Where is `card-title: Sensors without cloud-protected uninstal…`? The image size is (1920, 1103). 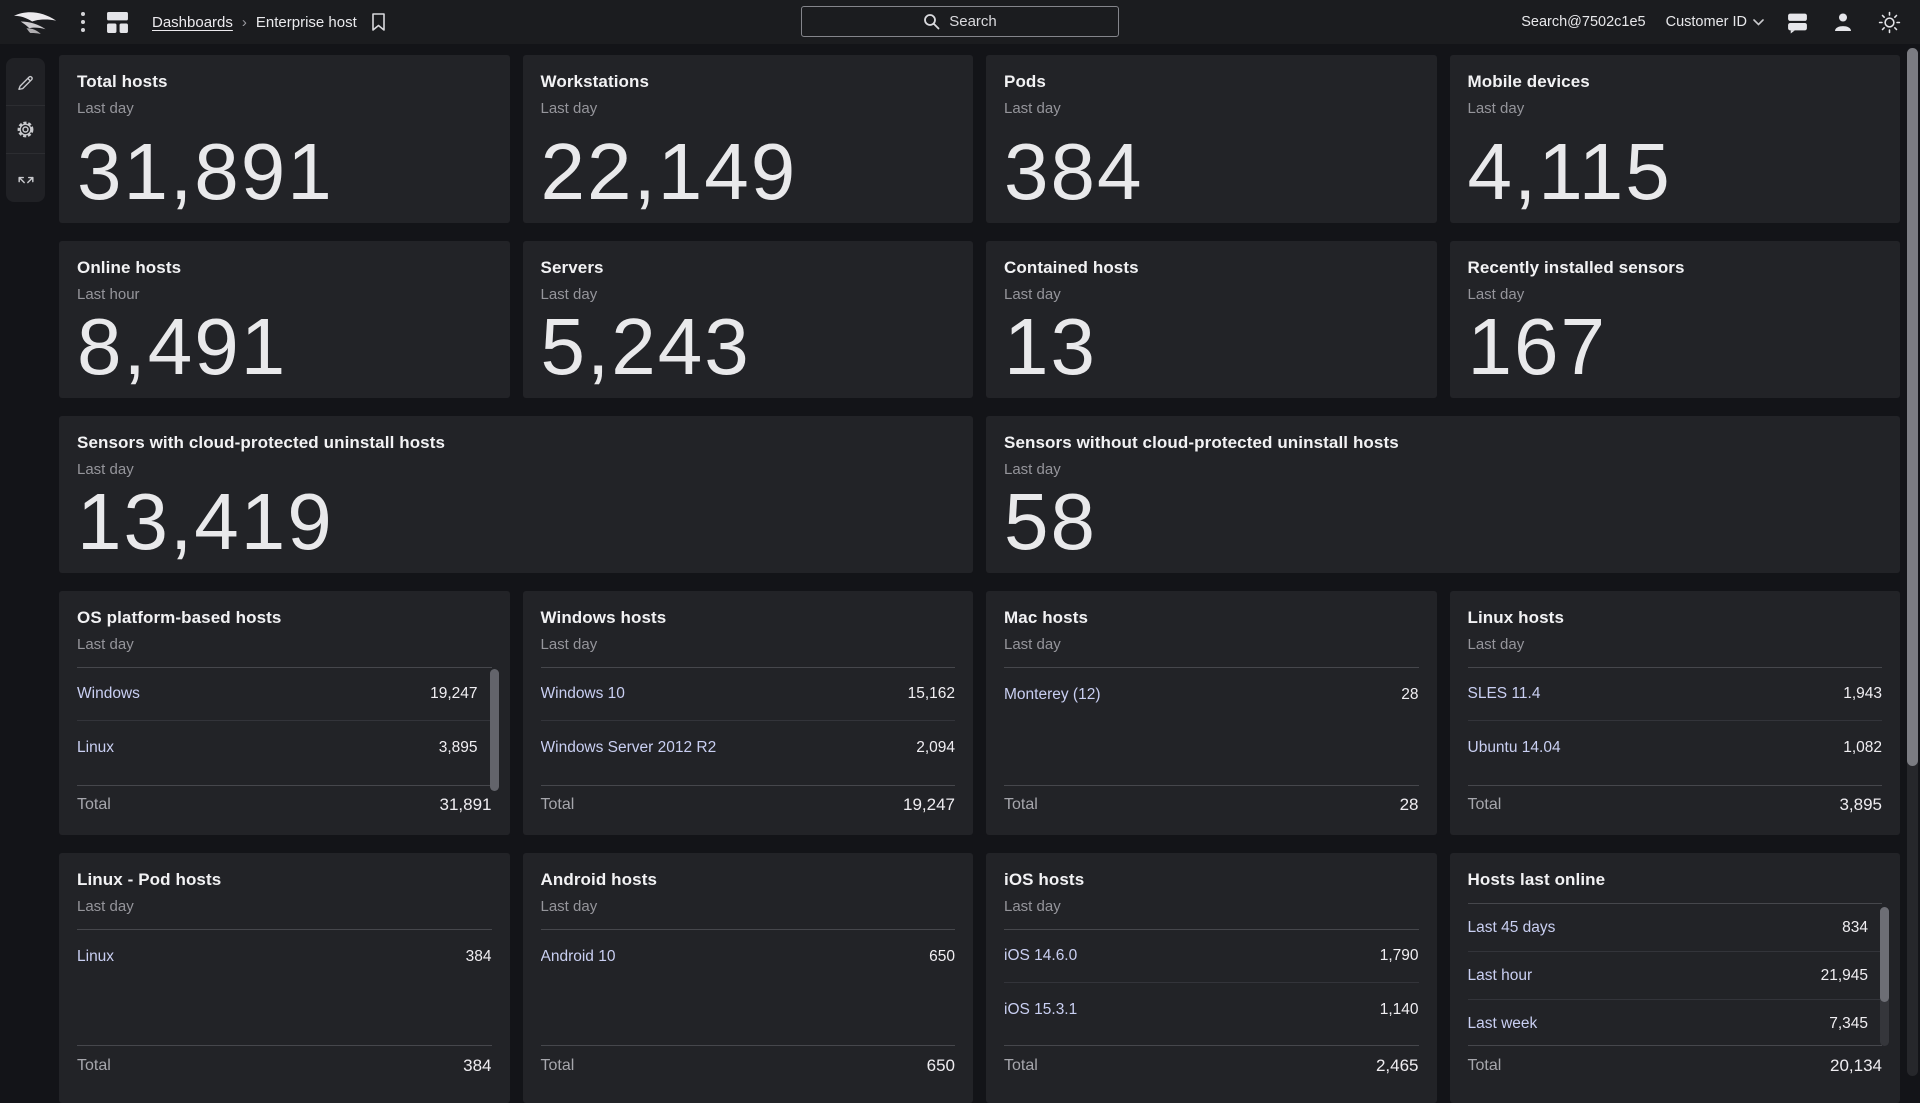
card-title: Sensors without cloud-protected uninstal… is located at coordinates (1201, 442).